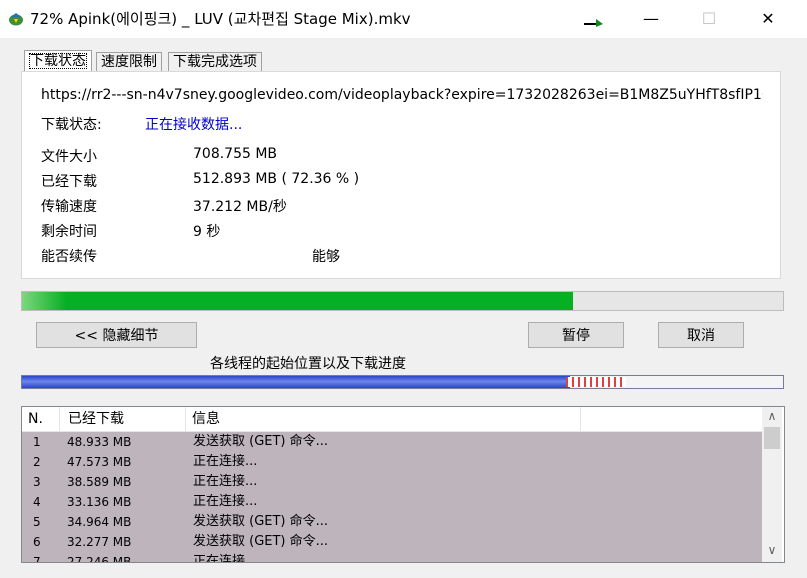  Describe the element at coordinates (37, 482) in the screenshot. I see `row-number: 3` at that location.